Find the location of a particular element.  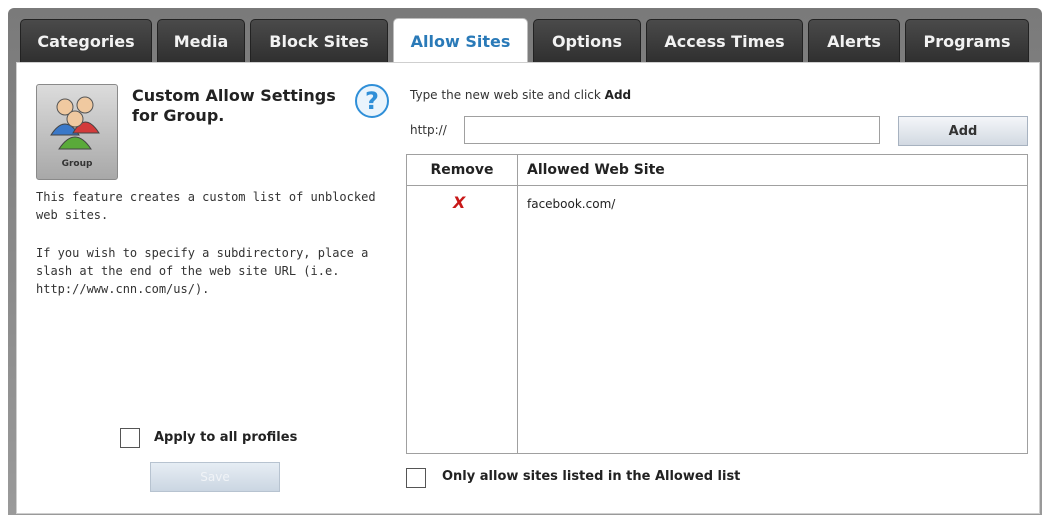

http-prefix-label: http:// is located at coordinates (428, 130).